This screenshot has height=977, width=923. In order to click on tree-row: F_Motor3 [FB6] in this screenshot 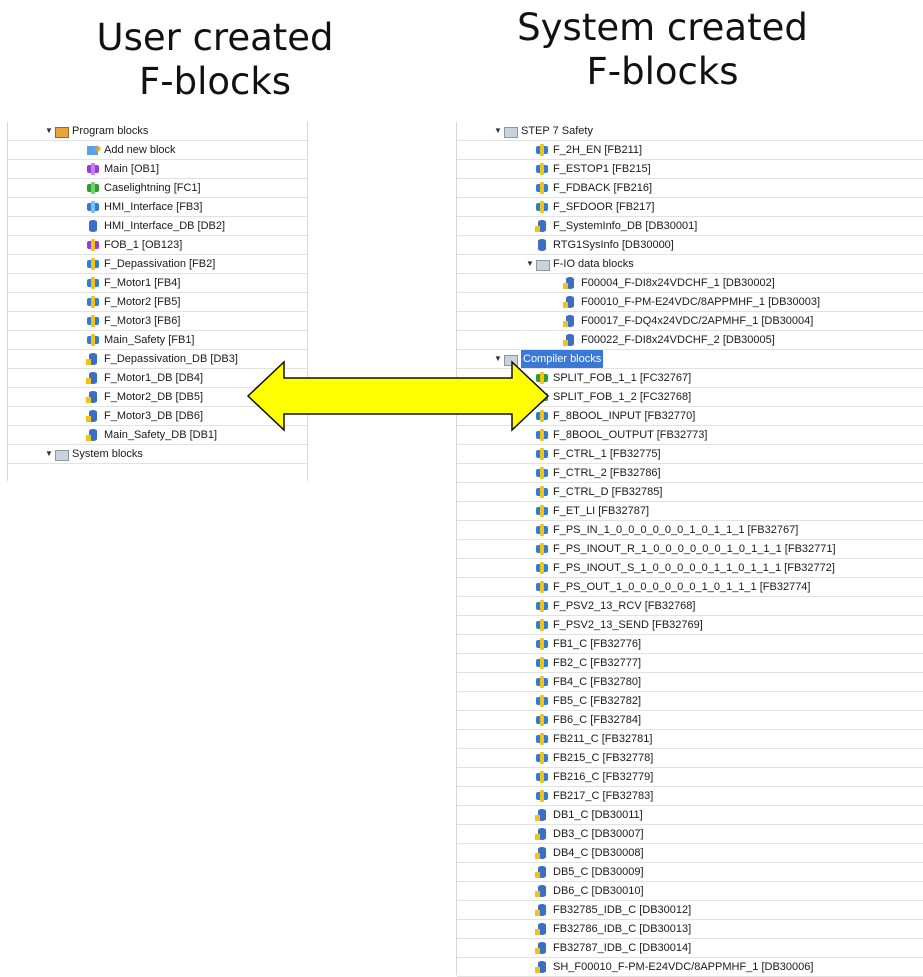, I will do `click(157, 321)`.